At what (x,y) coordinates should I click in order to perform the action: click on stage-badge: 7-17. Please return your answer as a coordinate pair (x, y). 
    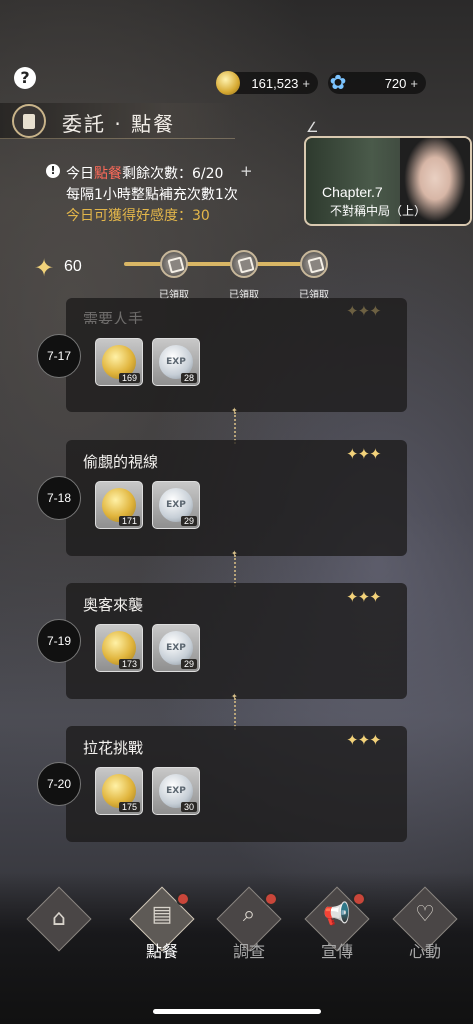
    Looking at the image, I should click on (59, 356).